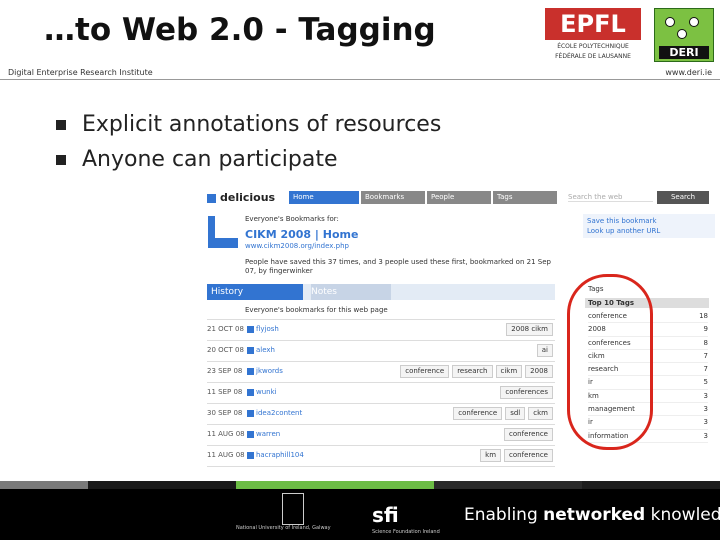 This screenshot has height=540, width=720. What do you see at coordinates (459, 197) in the screenshot?
I see `nav-people: People` at bounding box center [459, 197].